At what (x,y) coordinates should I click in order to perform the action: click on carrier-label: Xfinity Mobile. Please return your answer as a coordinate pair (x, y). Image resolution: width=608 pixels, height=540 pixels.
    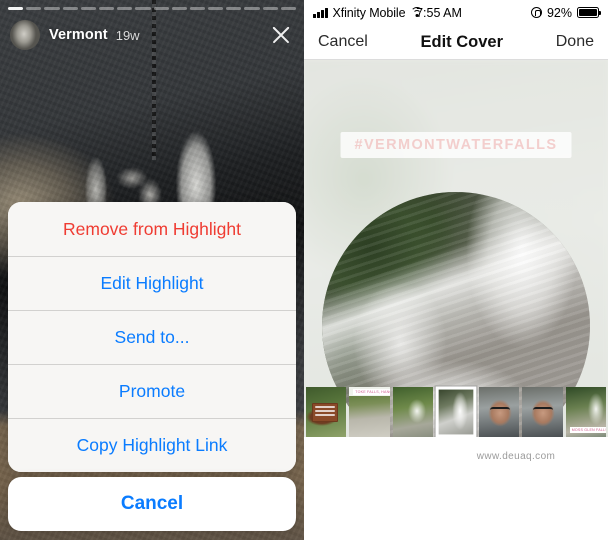
    Looking at the image, I should click on (369, 12).